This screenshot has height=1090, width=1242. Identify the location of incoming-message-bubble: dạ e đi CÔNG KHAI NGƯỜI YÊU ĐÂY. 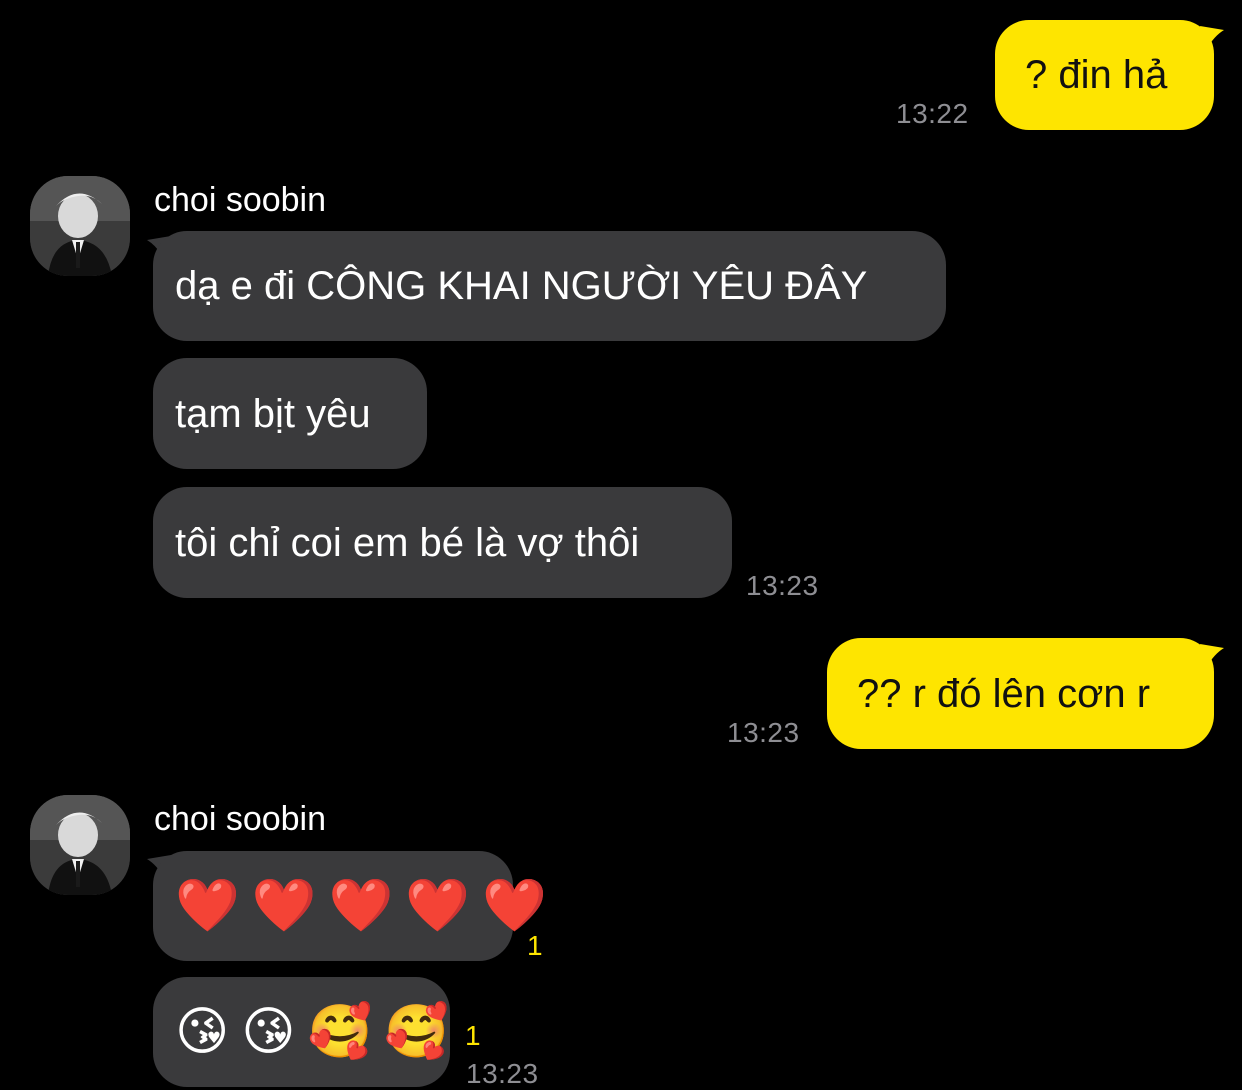
(549, 286).